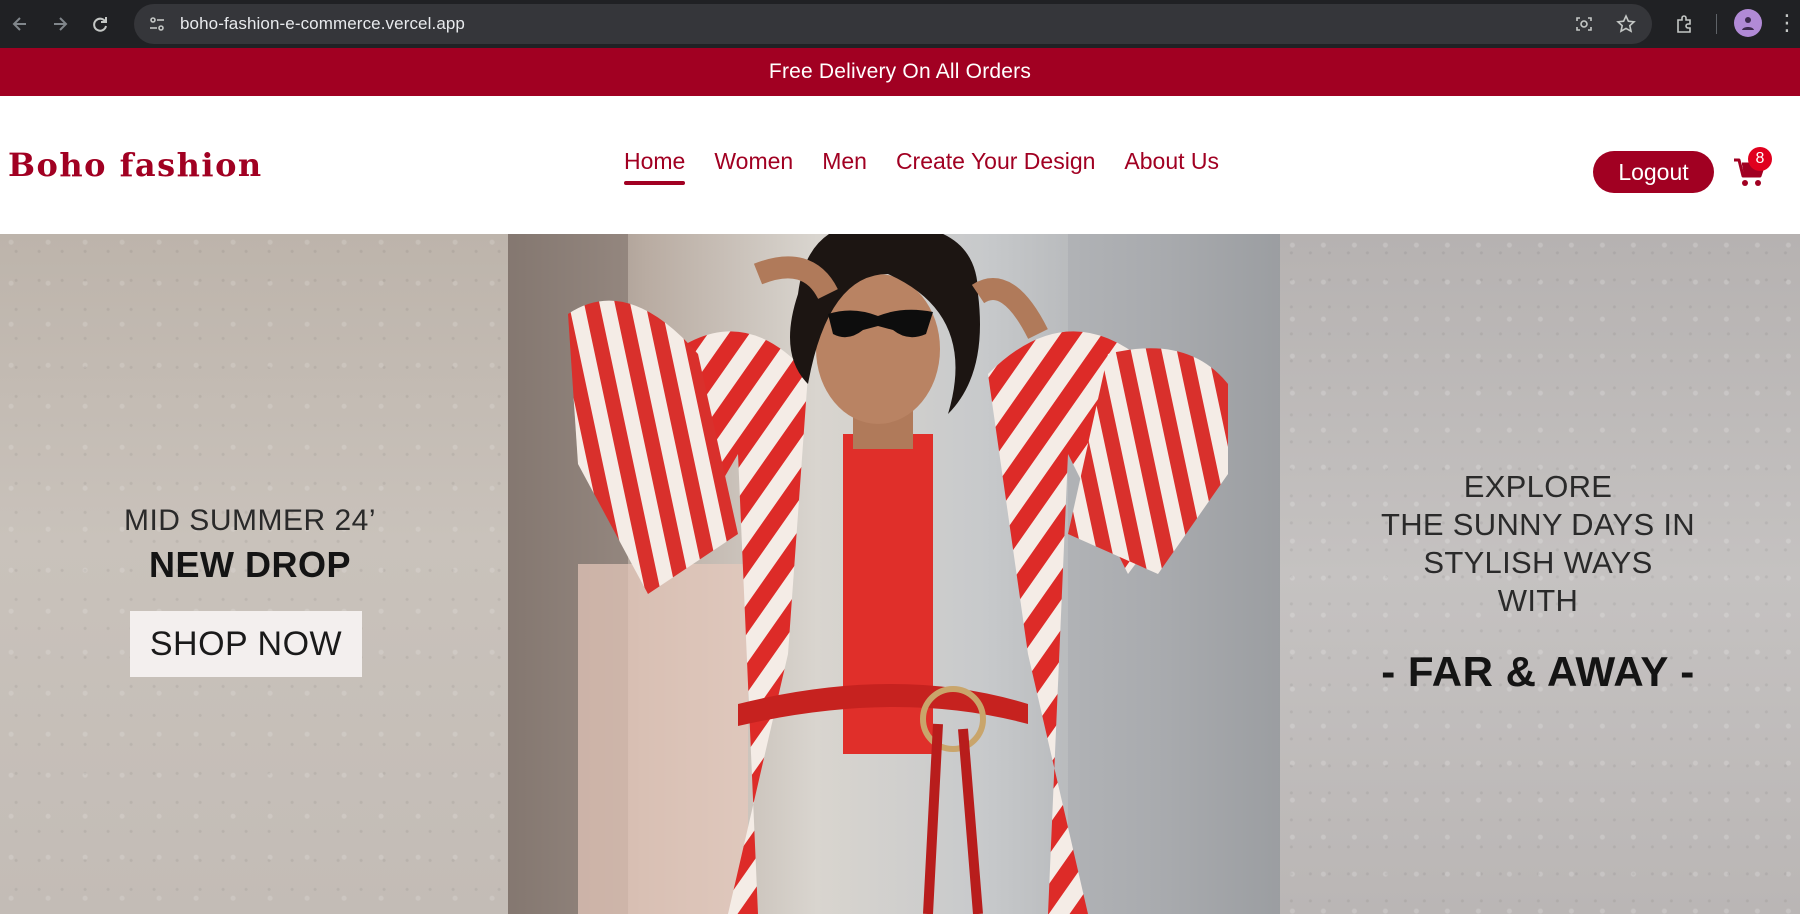  What do you see at coordinates (1538, 671) in the screenshot?
I see `hero-right-brand: - FAR & AWAY -` at bounding box center [1538, 671].